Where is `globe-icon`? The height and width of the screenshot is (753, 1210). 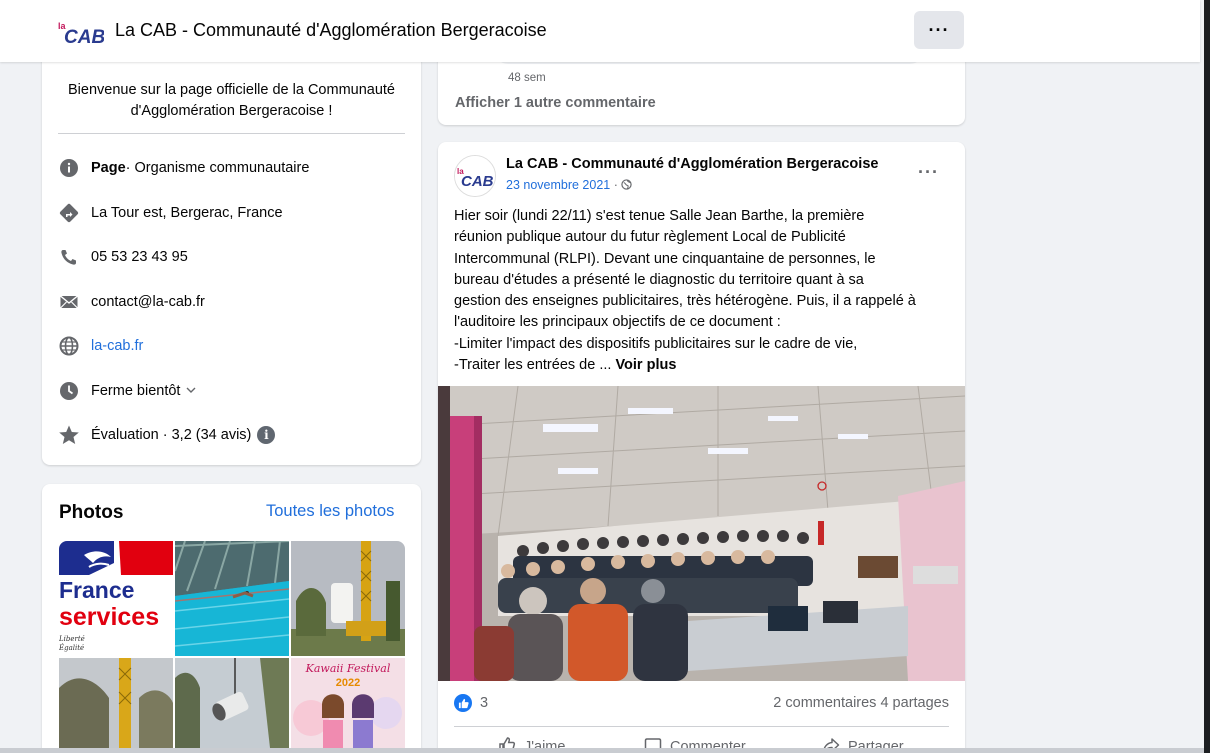 globe-icon is located at coordinates (69, 346).